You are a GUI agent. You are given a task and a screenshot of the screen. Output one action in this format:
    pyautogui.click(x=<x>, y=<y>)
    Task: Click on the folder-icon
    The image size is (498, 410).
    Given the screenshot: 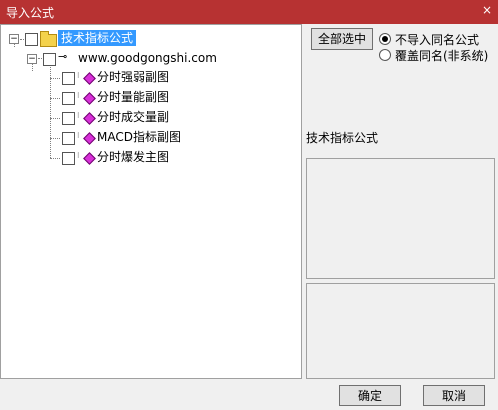 What is the action you would take?
    pyautogui.click(x=48, y=39)
    